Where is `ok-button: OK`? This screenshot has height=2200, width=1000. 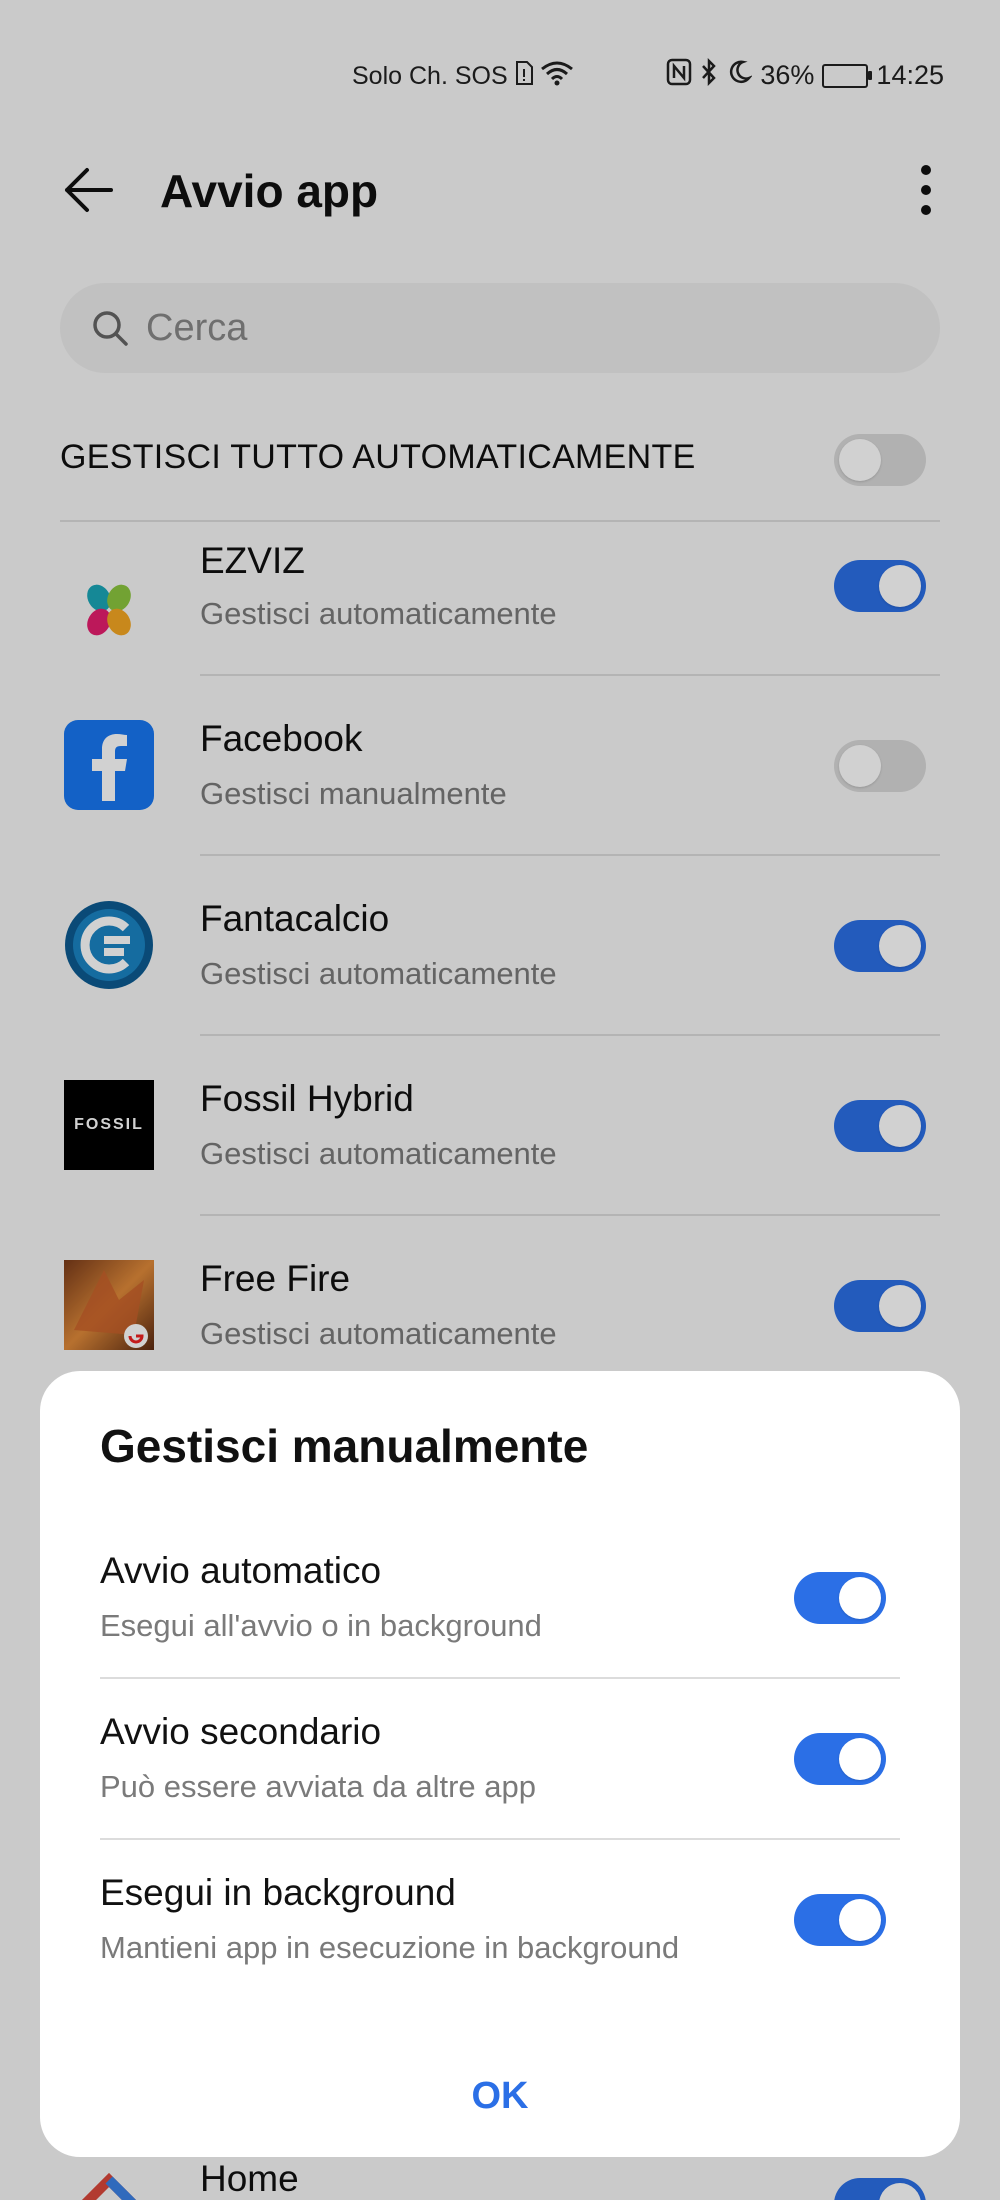 ok-button: OK is located at coordinates (500, 2096).